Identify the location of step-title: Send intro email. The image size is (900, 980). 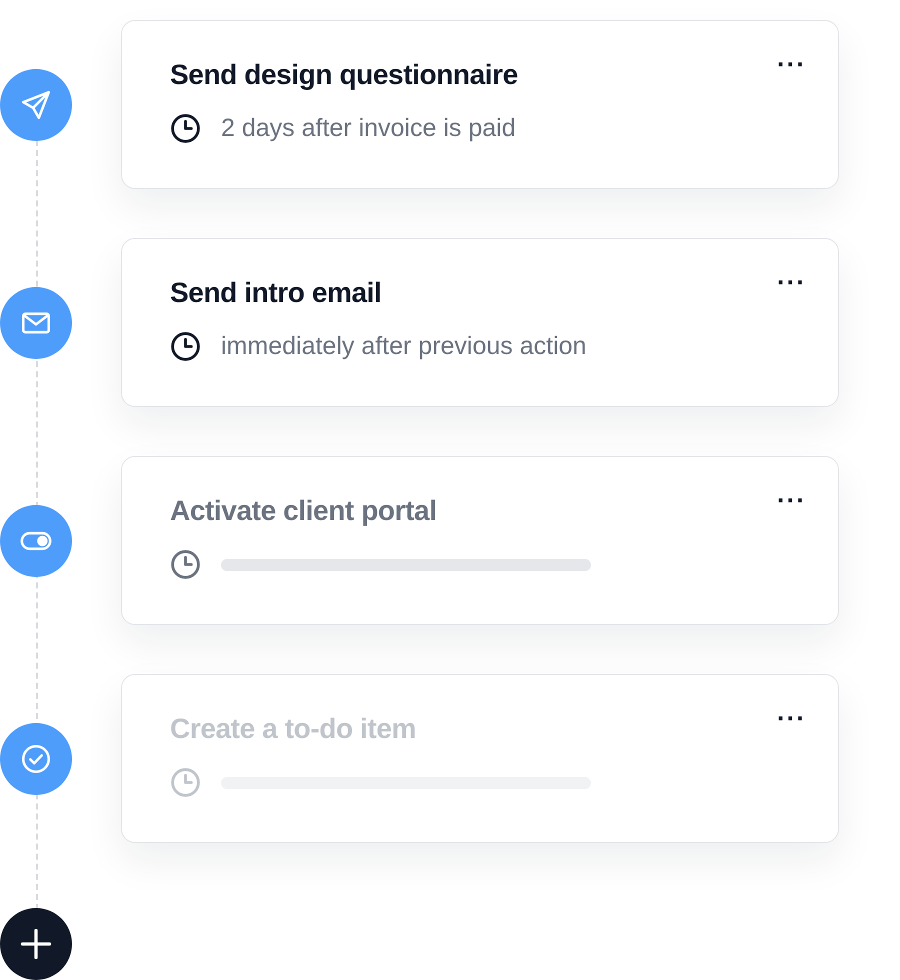
(276, 293).